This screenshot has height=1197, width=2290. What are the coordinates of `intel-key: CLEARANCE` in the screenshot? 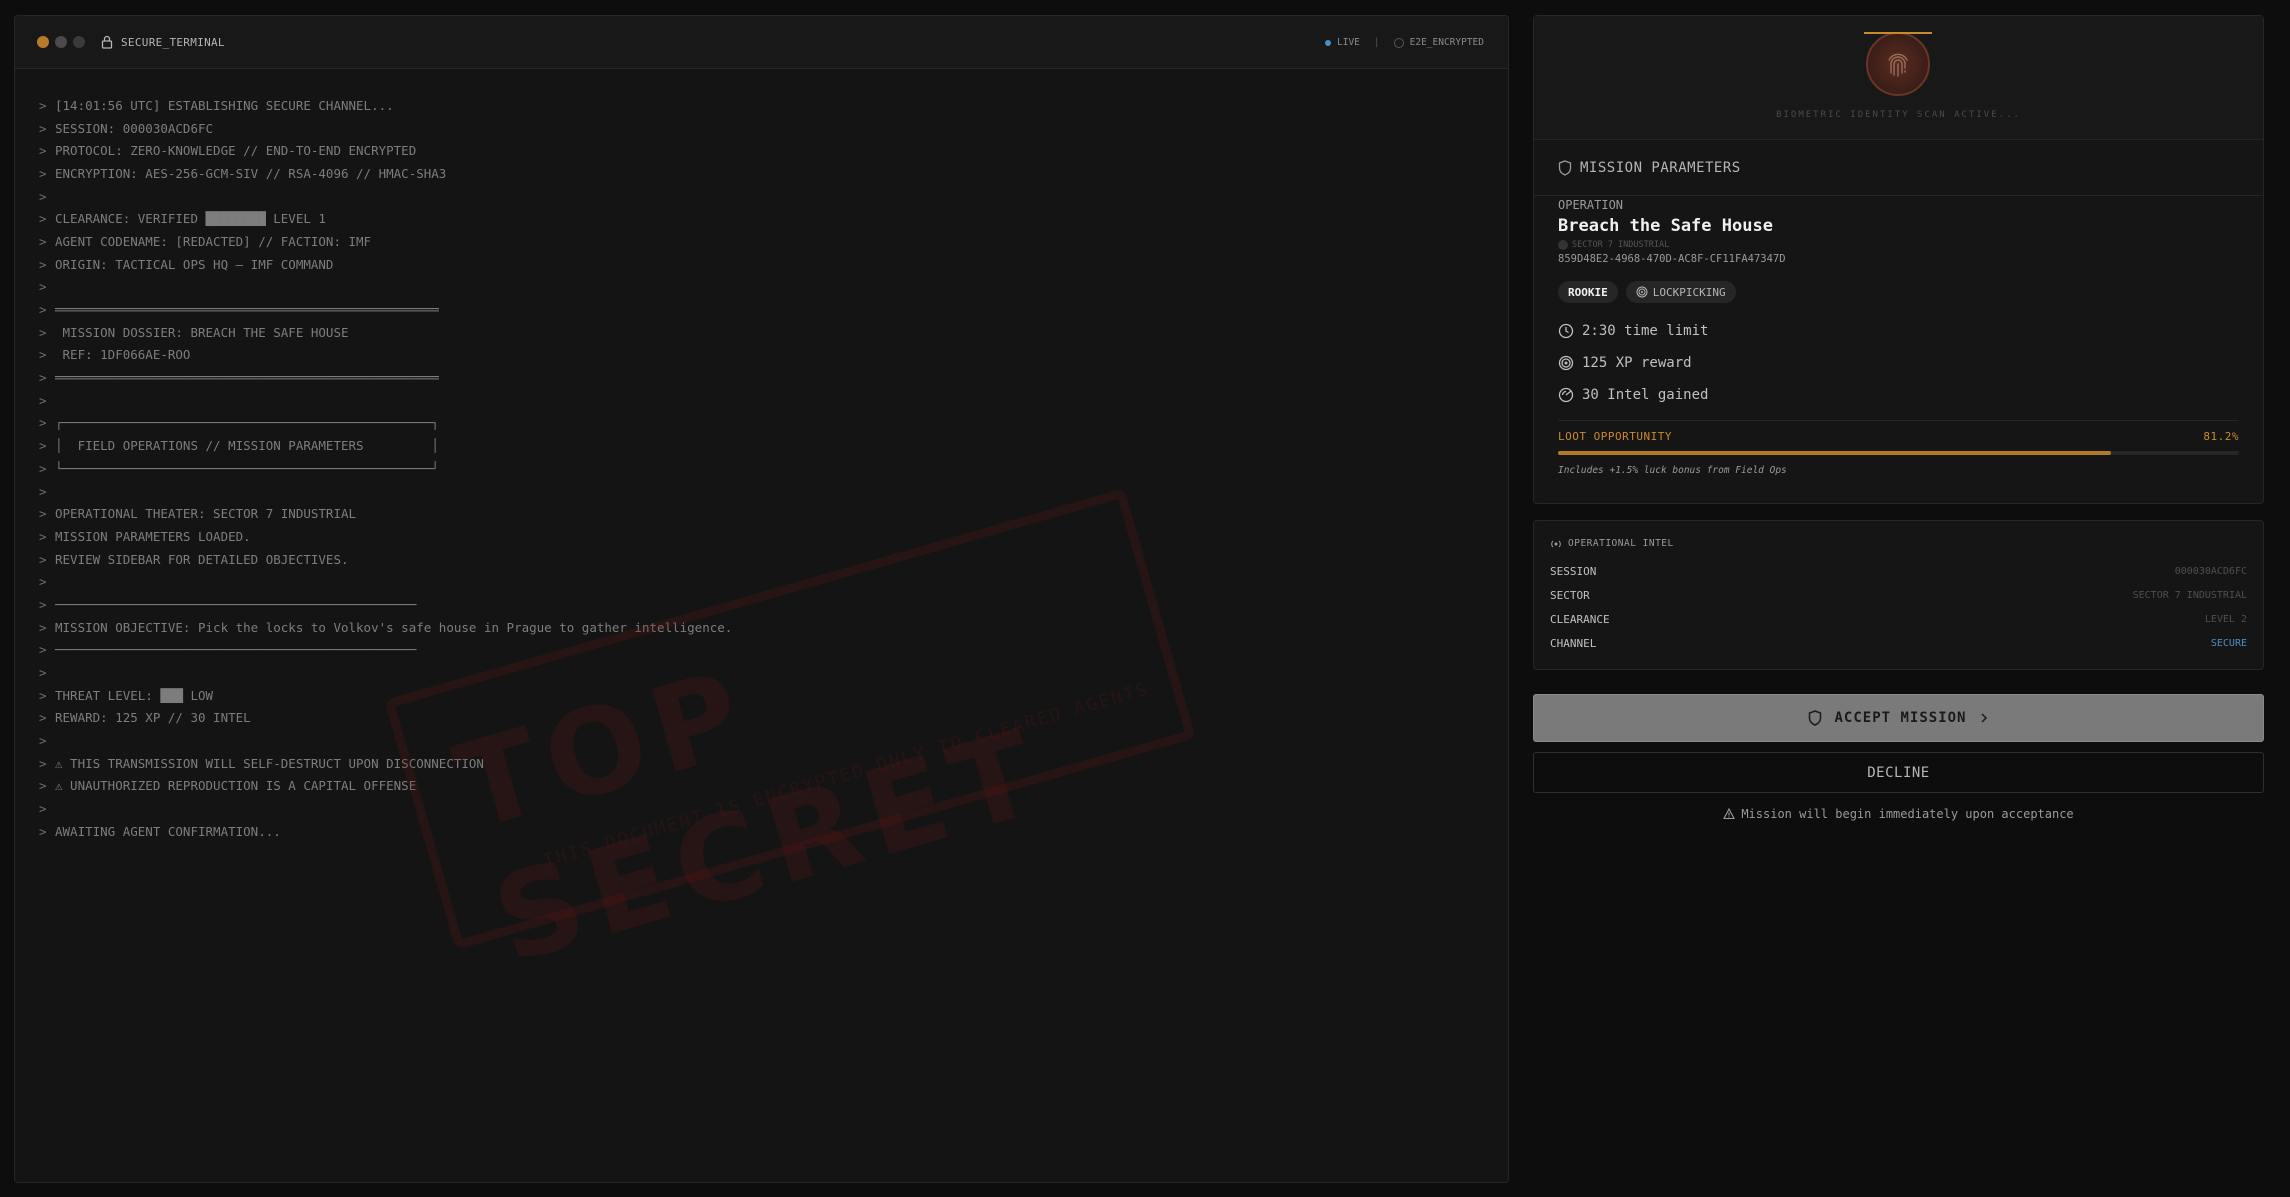 It's located at (1580, 619).